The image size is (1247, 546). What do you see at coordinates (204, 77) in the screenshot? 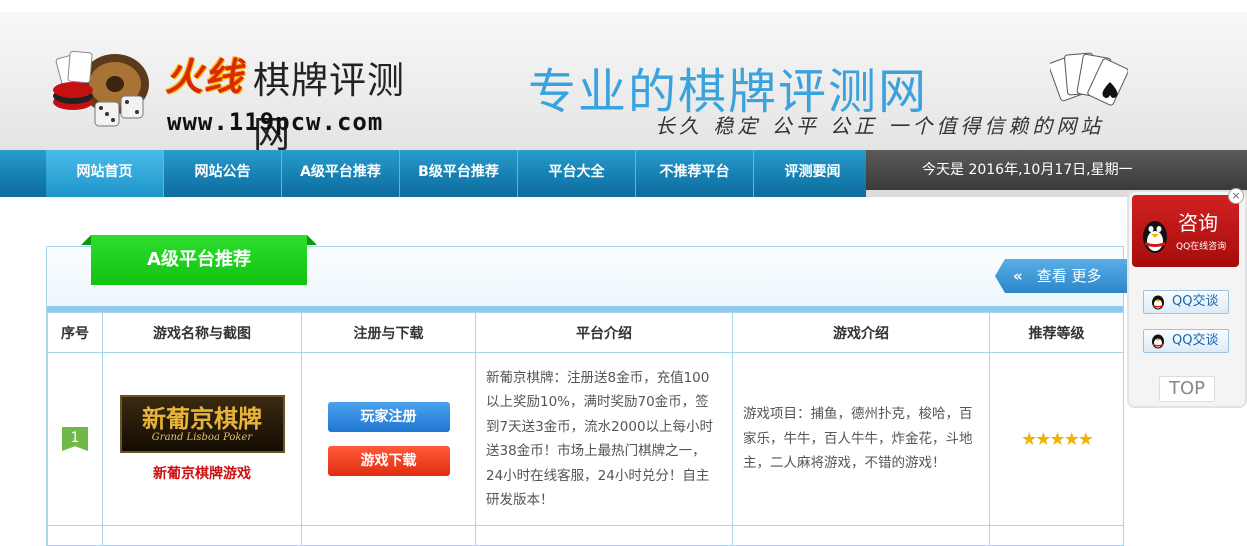
I see `logo-brand-text: 火线` at bounding box center [204, 77].